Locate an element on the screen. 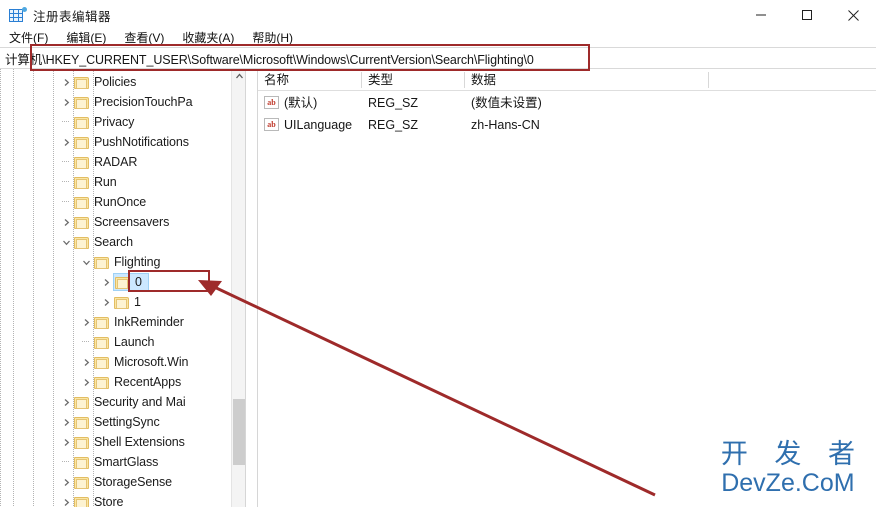 This screenshot has width=876, height=507. column-header-type: 类型 is located at coordinates (377, 80).